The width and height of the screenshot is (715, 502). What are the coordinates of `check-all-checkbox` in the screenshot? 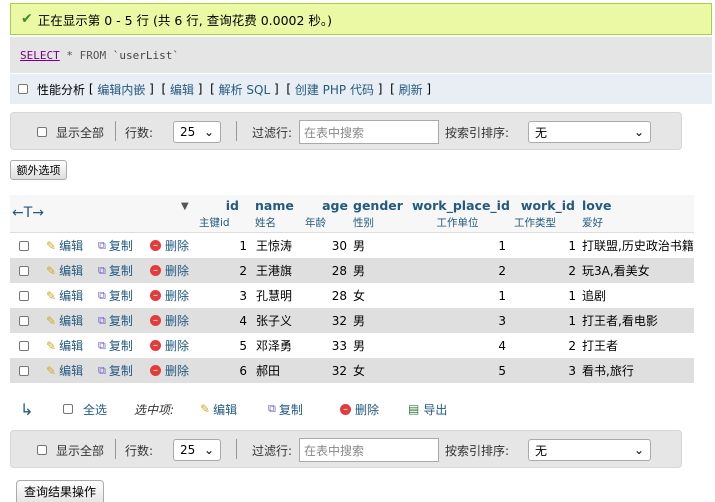 It's located at (68, 409).